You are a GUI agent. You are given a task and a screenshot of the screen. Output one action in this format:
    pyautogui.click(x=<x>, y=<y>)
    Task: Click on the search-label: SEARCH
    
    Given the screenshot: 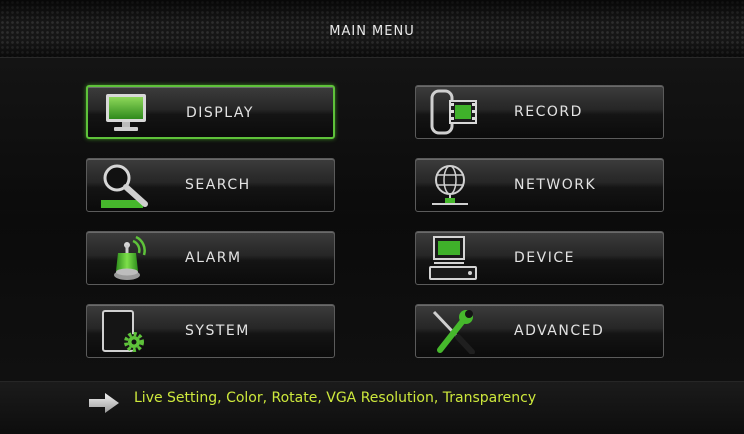 What is the action you would take?
    pyautogui.click(x=218, y=185)
    